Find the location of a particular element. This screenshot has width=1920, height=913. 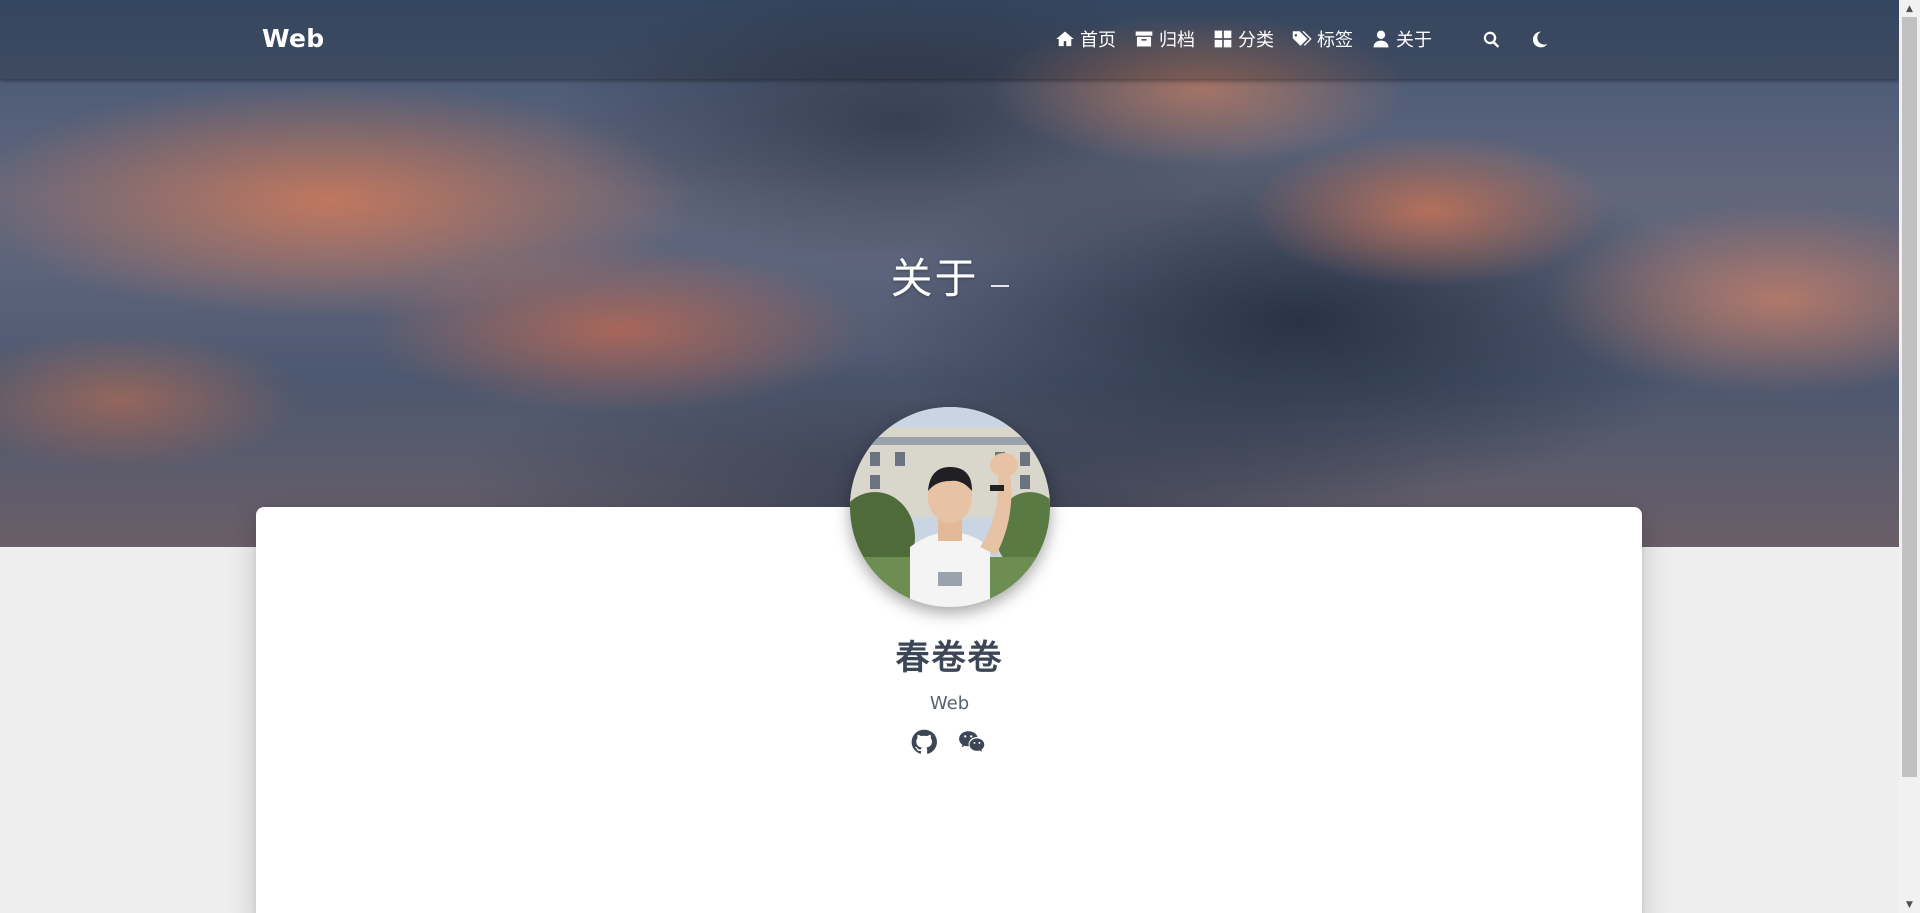

nav-item-about: 关于 is located at coordinates (1401, 39).